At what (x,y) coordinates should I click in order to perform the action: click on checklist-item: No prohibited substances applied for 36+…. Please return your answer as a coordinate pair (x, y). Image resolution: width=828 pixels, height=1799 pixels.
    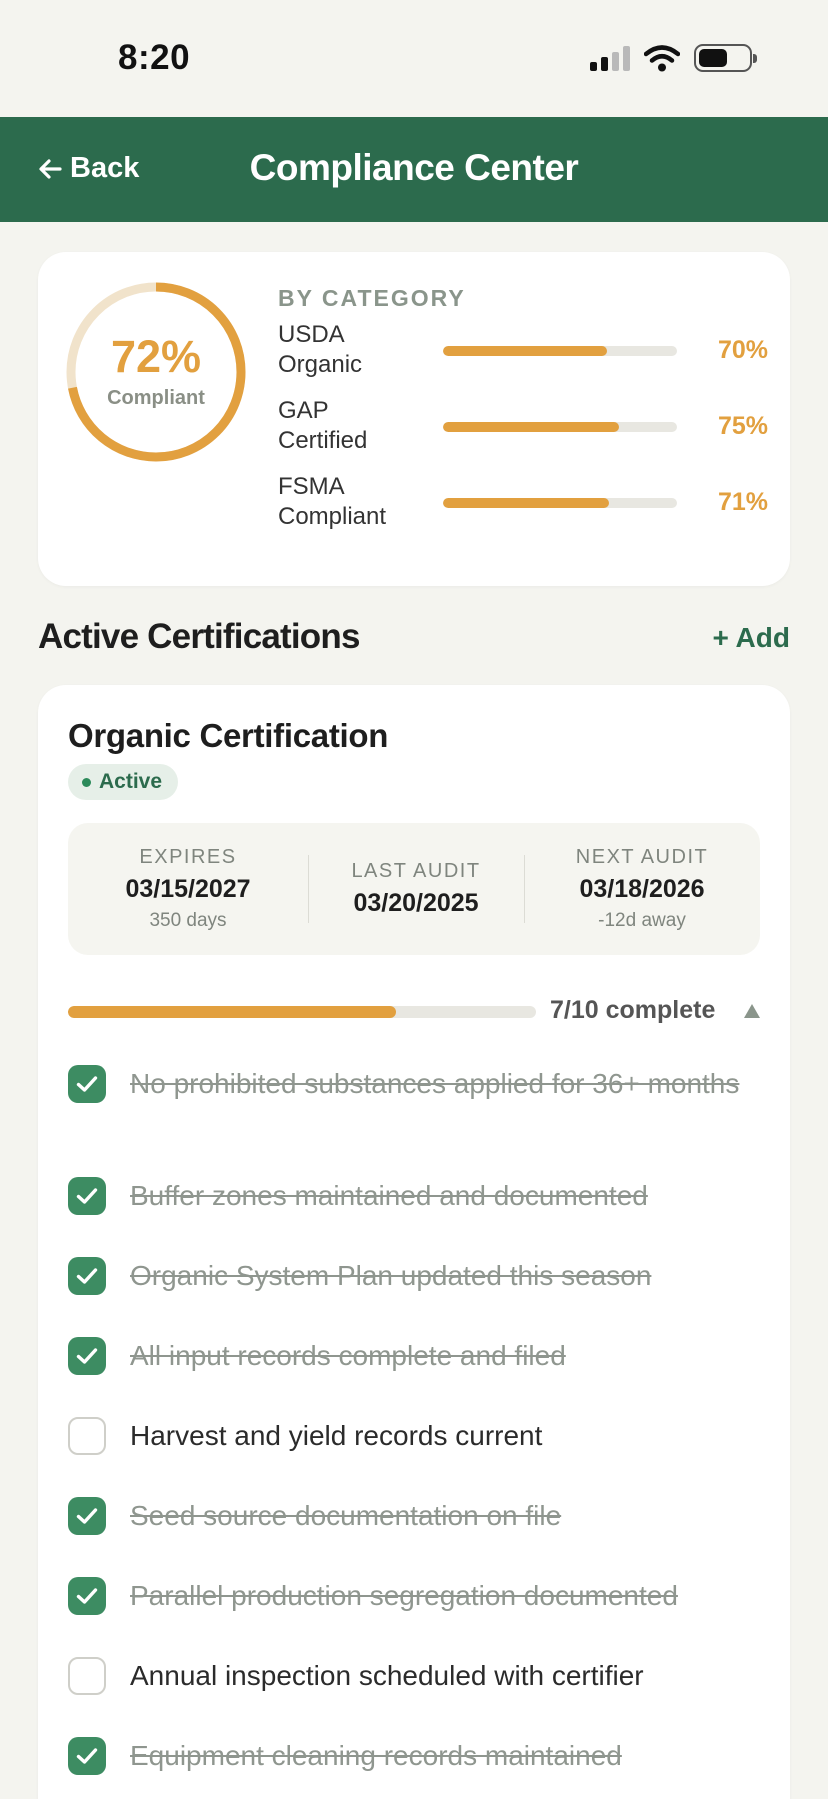
    Looking at the image, I should click on (414, 1084).